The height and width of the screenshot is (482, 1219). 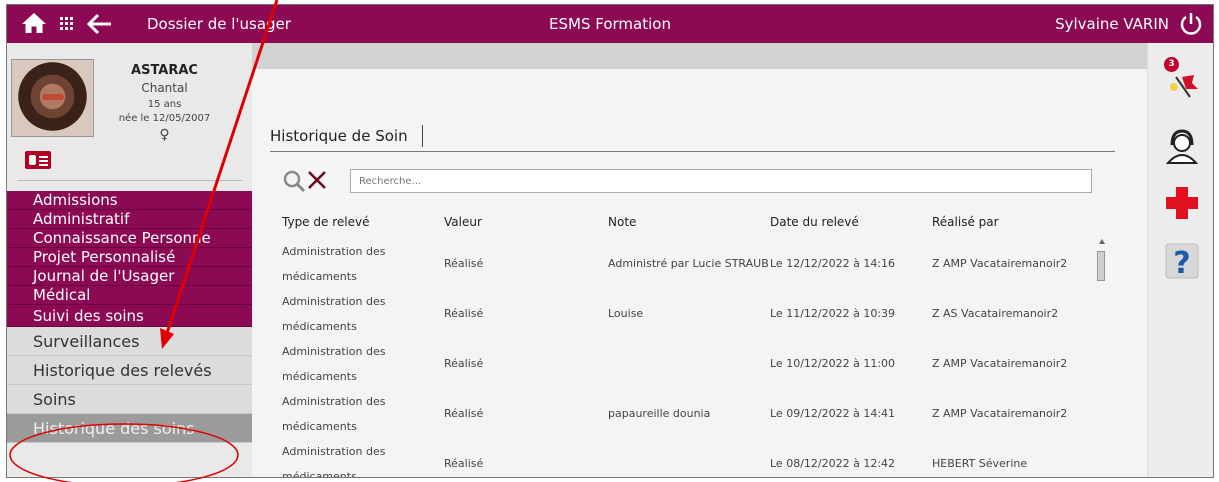 I want to click on column-header-realise-par: Réalisé par, so click(x=965, y=222).